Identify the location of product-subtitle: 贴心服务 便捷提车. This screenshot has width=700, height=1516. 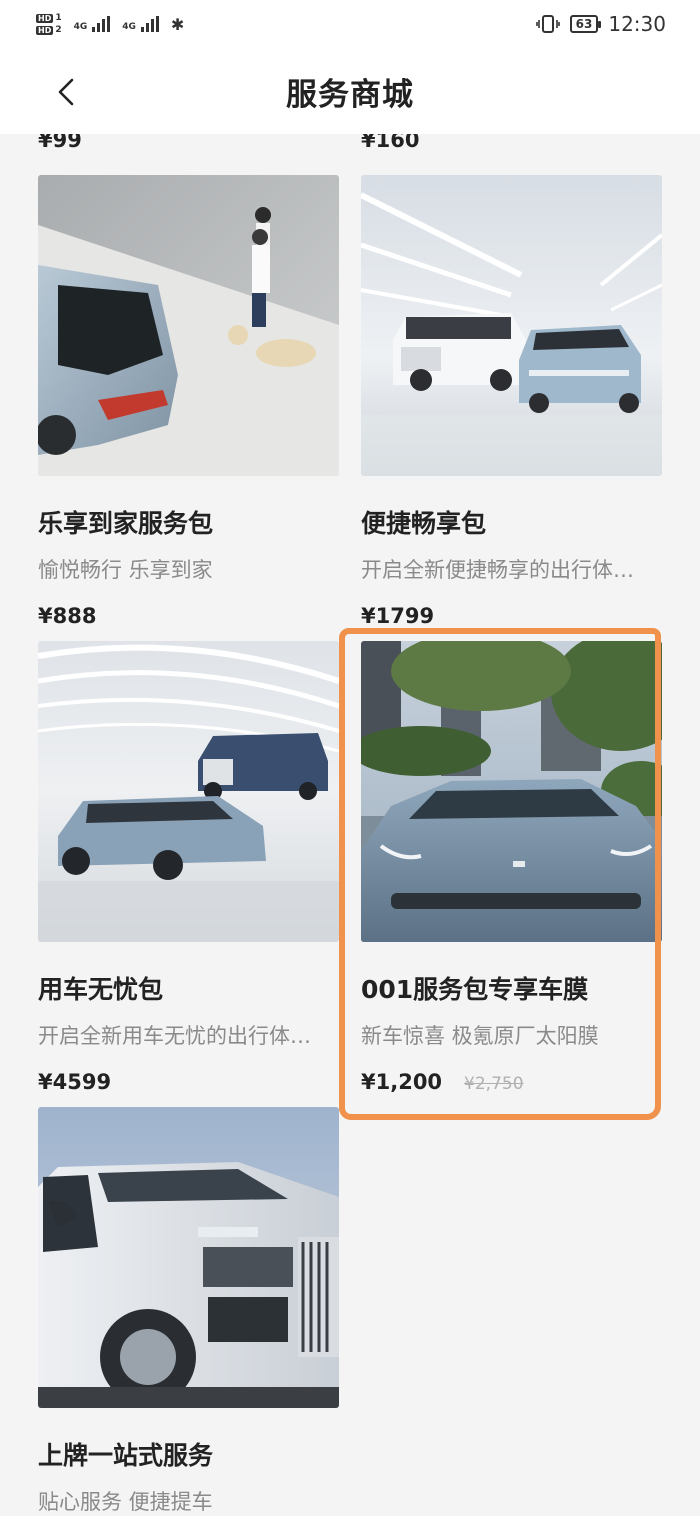
(125, 1502).